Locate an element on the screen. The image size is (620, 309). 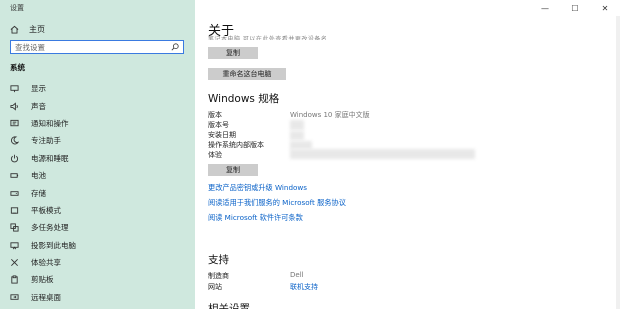
sidebar-item-label: 显示 is located at coordinates (38, 89).